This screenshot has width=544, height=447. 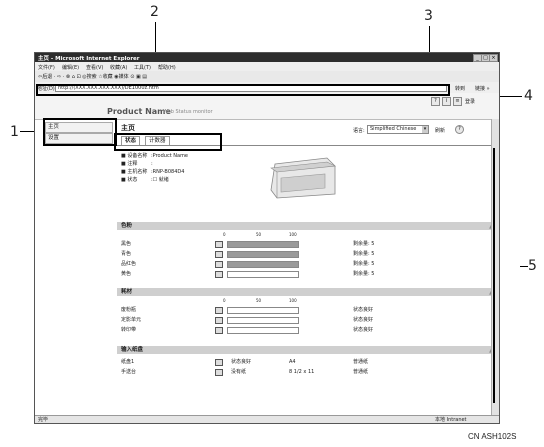 What do you see at coordinates (43, 420) in the screenshot?
I see `status-text: 完毕` at bounding box center [43, 420].